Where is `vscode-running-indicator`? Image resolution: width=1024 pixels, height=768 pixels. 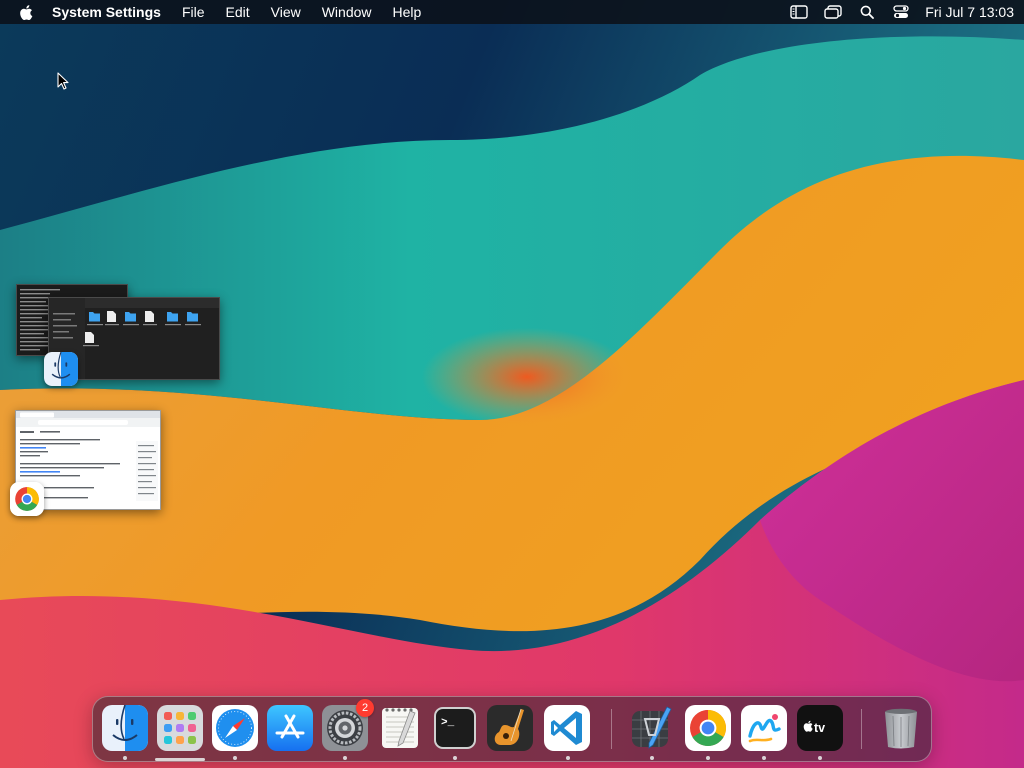 vscode-running-indicator is located at coordinates (568, 758).